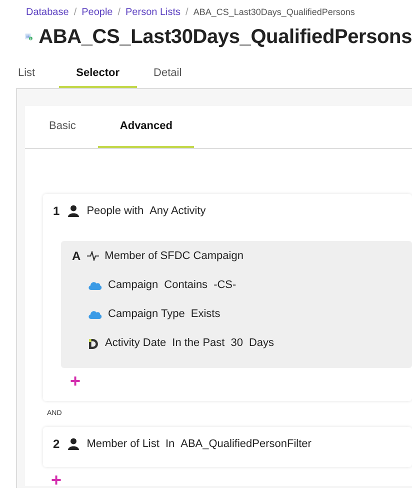  What do you see at coordinates (236, 344) in the screenshot?
I see `filter-text: 30` at bounding box center [236, 344].